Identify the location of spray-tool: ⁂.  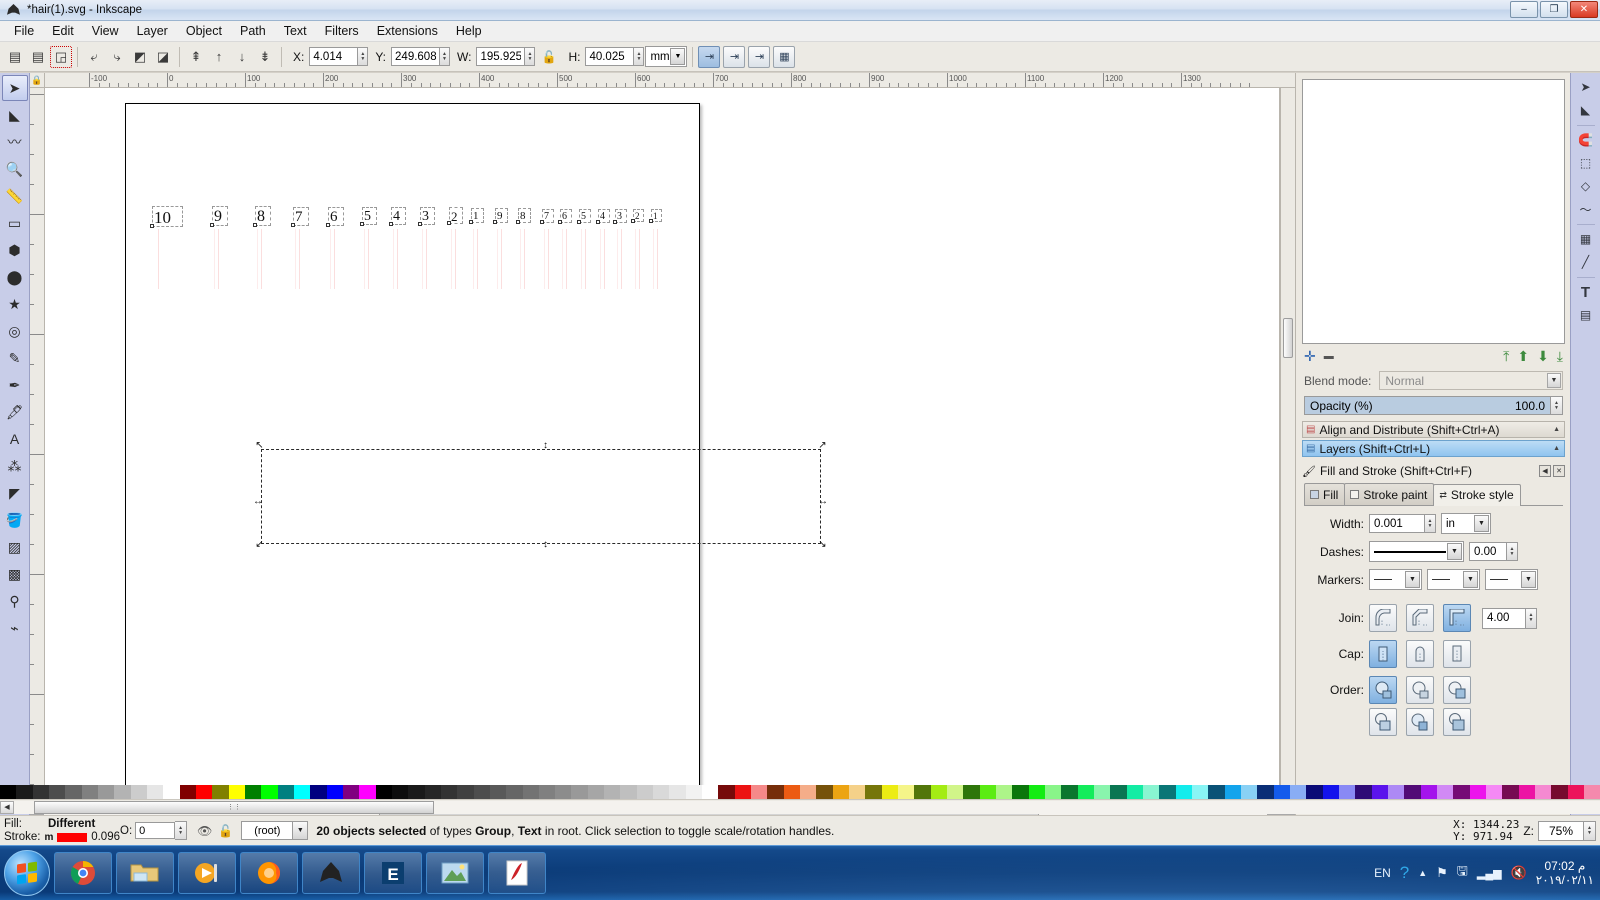
(15, 466).